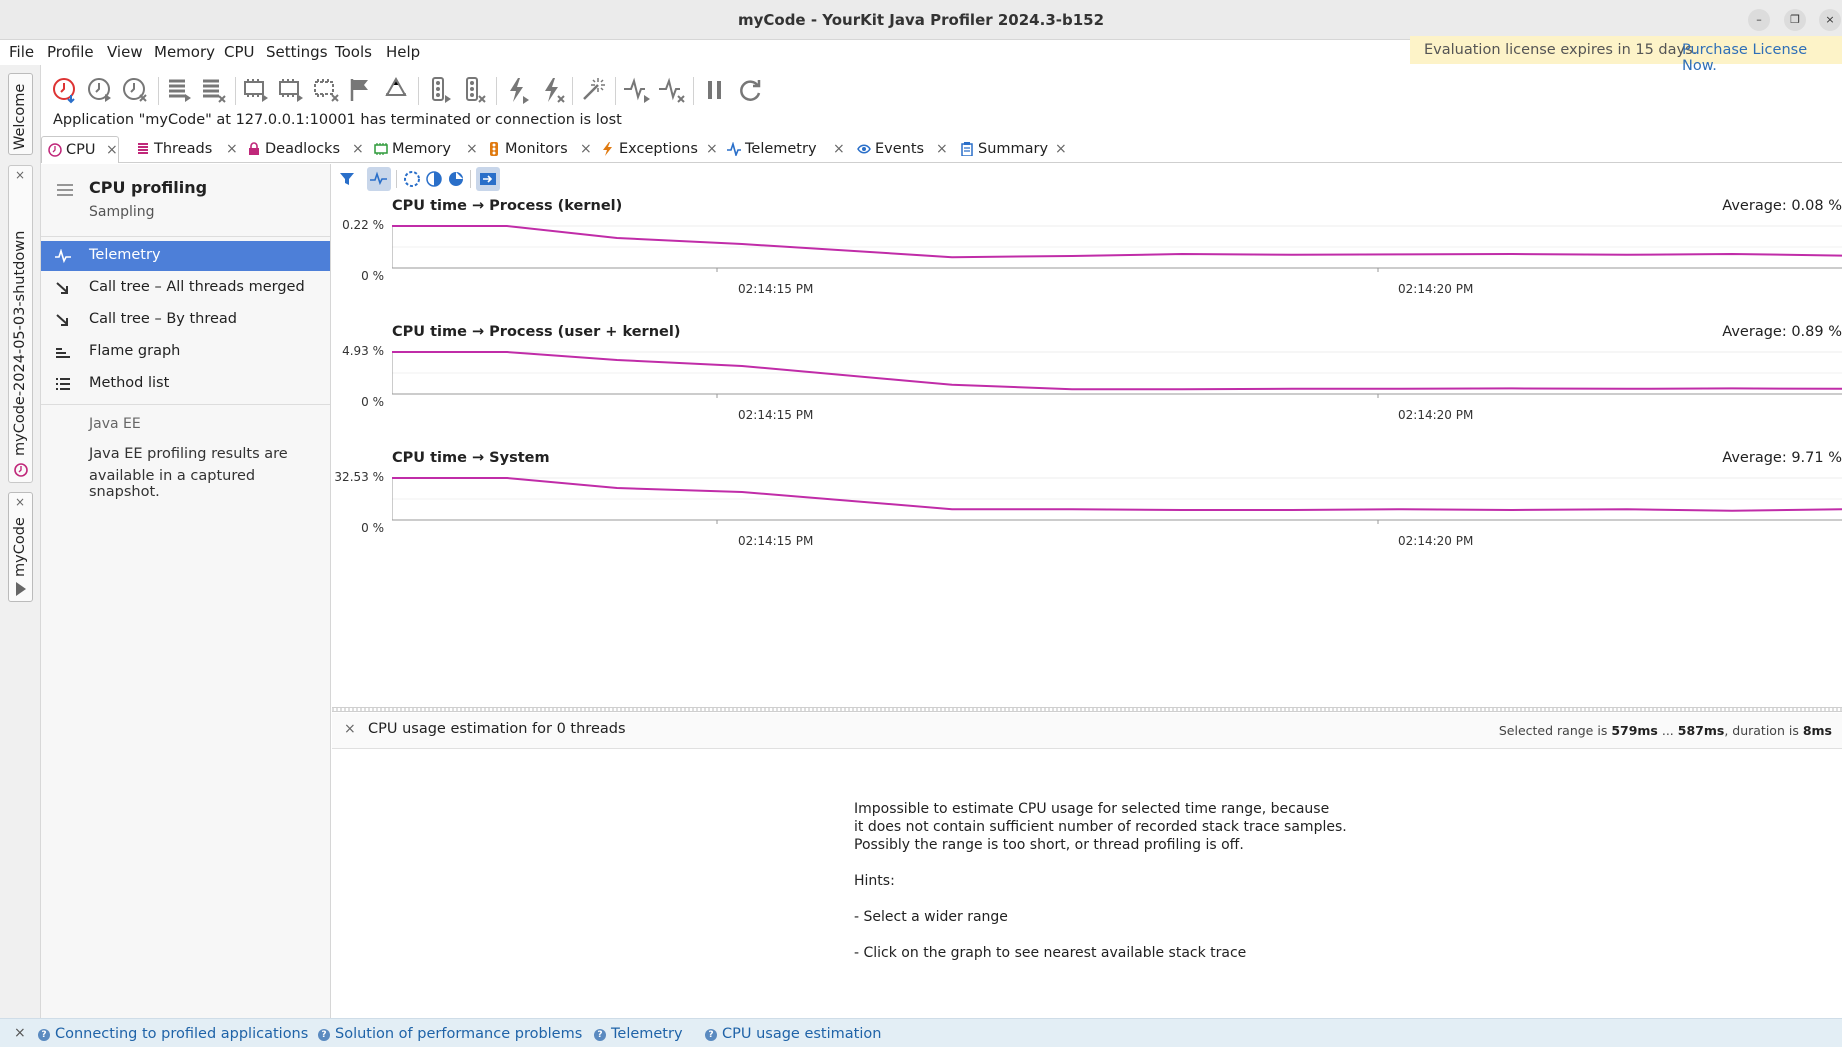 Image resolution: width=1842 pixels, height=1047 pixels. Describe the element at coordinates (379, 179) in the screenshot. I see `toggle-graph-button` at that location.